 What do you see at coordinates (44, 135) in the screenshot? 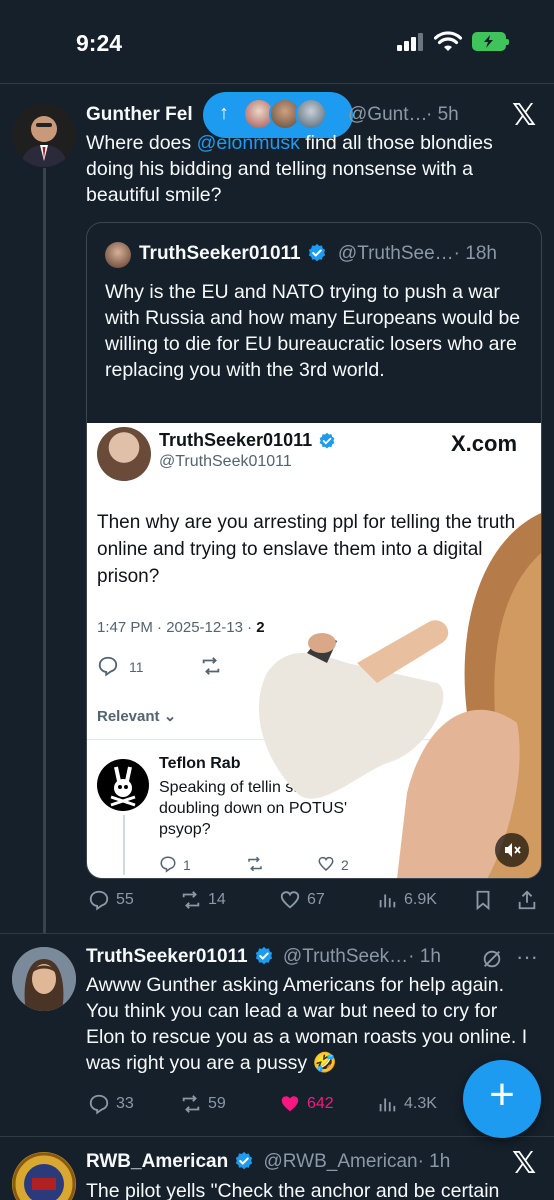
I see `avatar-gunther` at bounding box center [44, 135].